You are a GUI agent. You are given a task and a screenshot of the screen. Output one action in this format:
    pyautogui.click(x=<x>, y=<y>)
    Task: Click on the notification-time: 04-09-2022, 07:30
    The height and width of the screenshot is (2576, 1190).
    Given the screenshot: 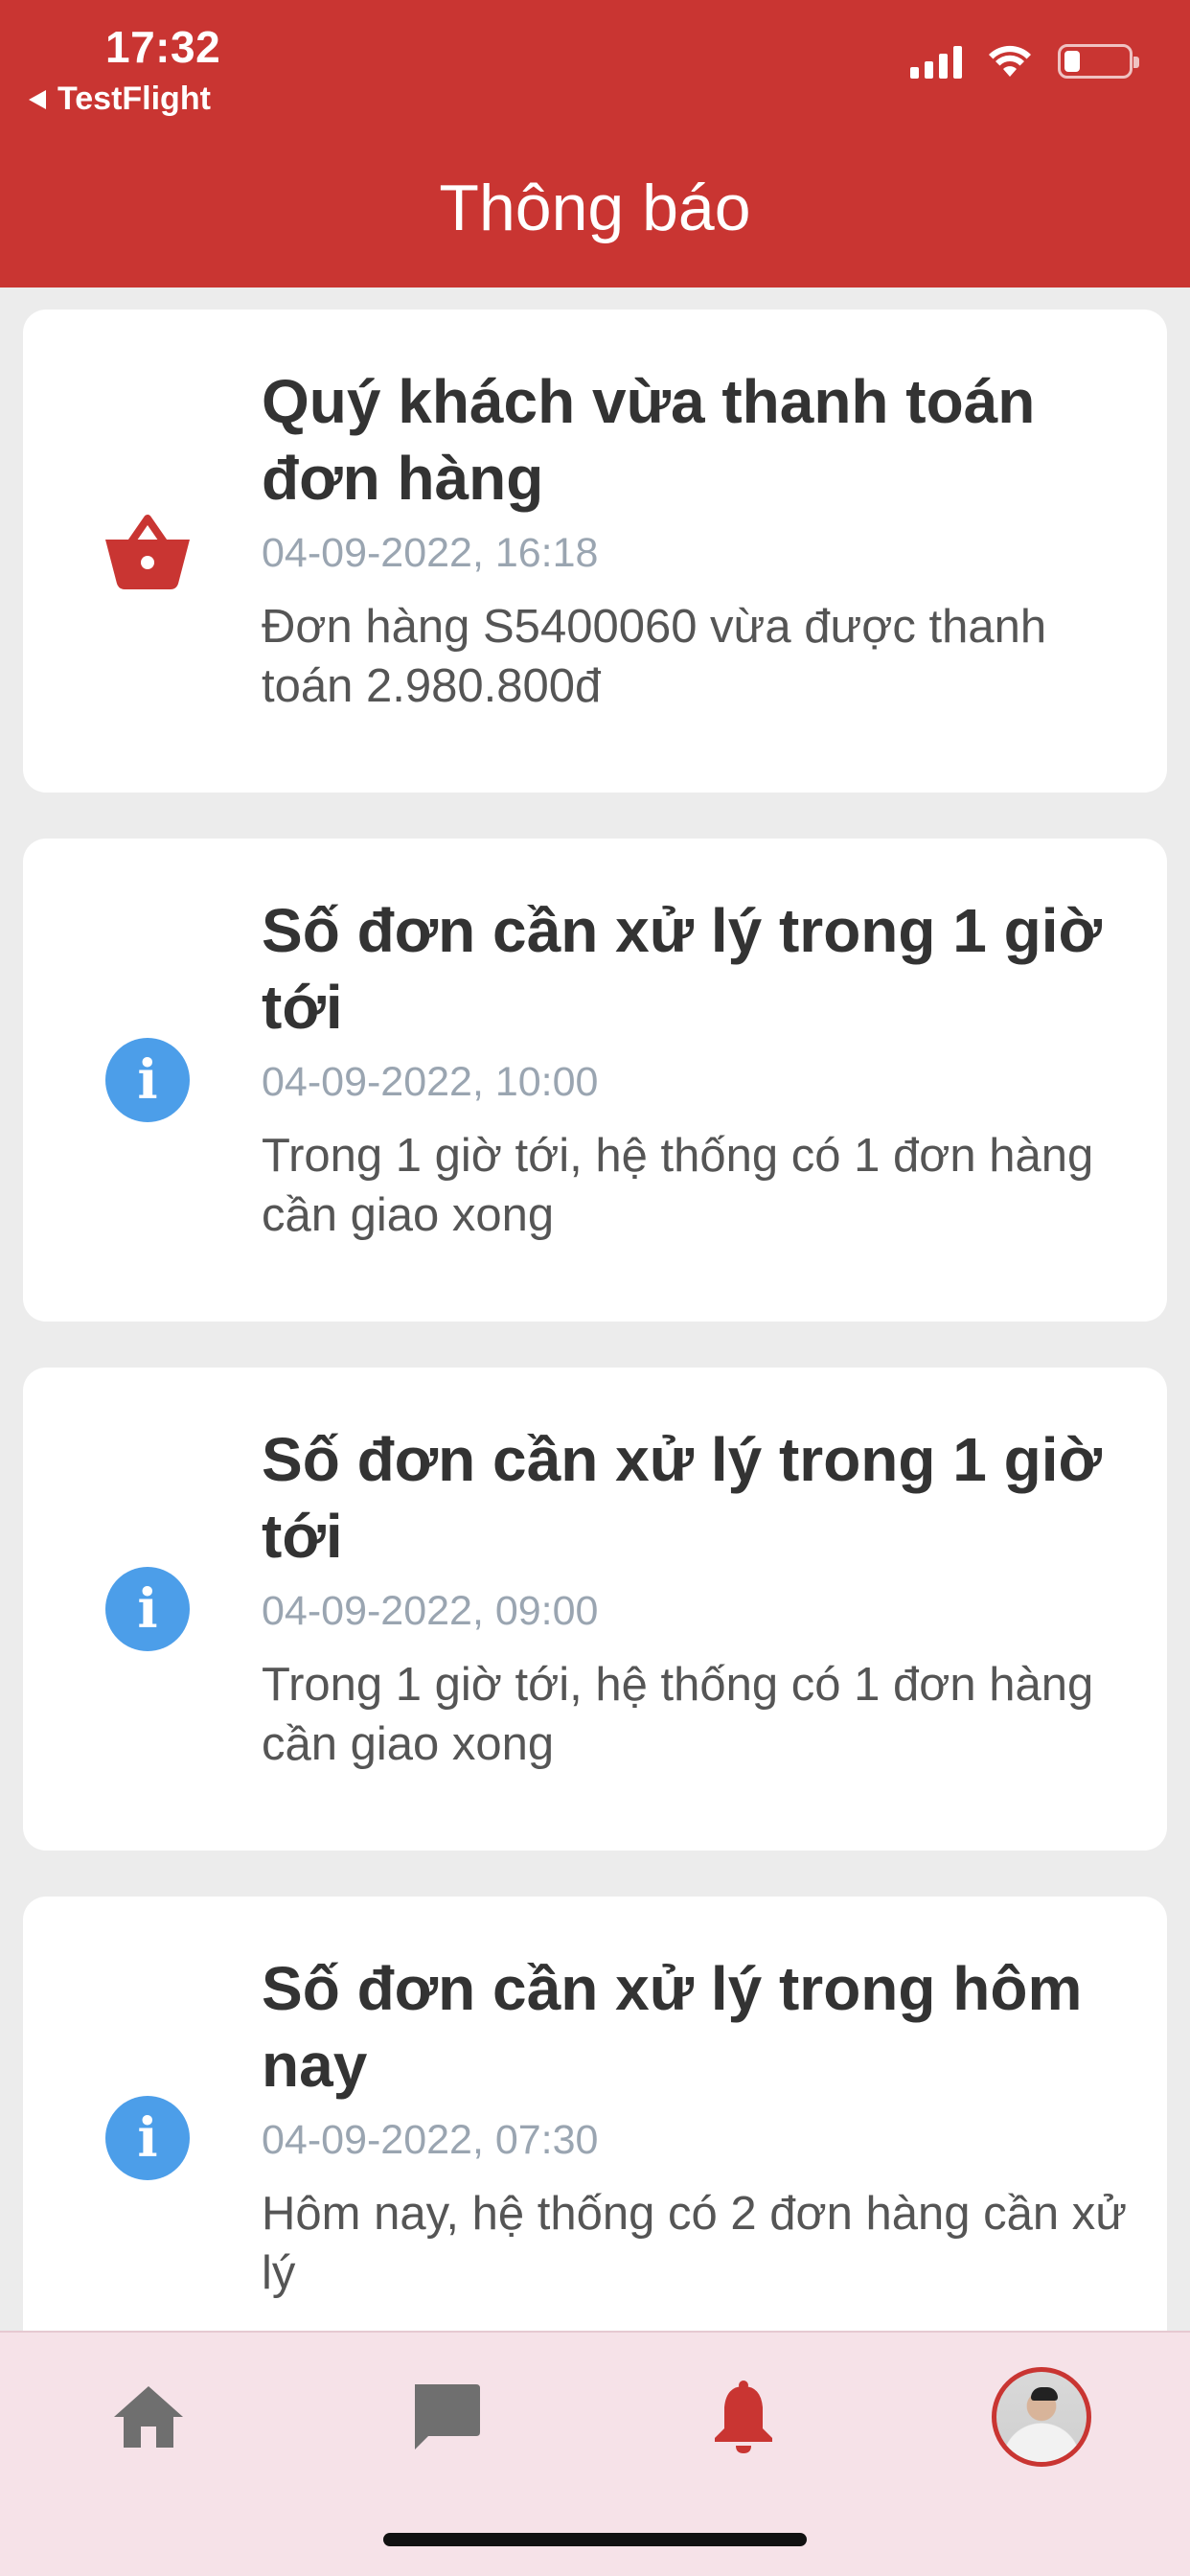 What is the action you would take?
    pyautogui.click(x=430, y=2140)
    